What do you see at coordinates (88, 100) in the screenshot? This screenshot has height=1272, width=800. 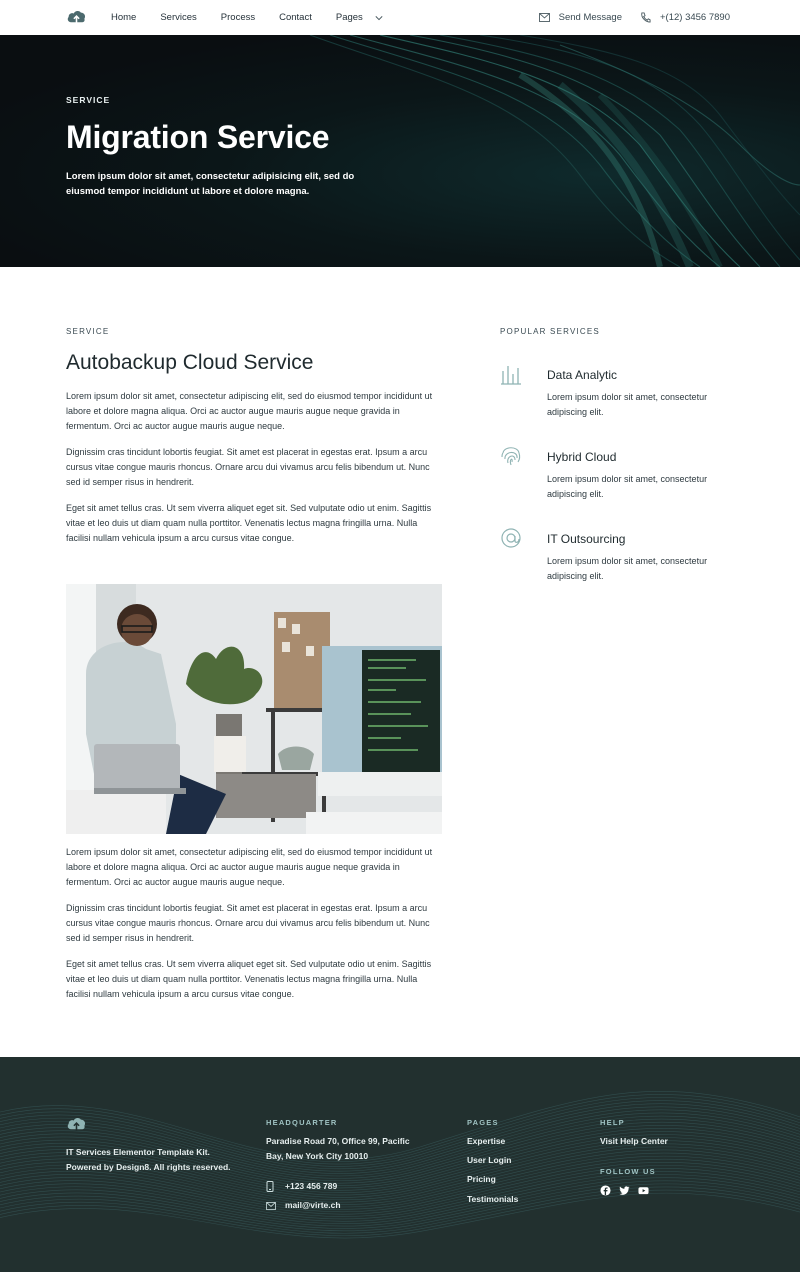 I see `hero-eyebrow: SERVICE` at bounding box center [88, 100].